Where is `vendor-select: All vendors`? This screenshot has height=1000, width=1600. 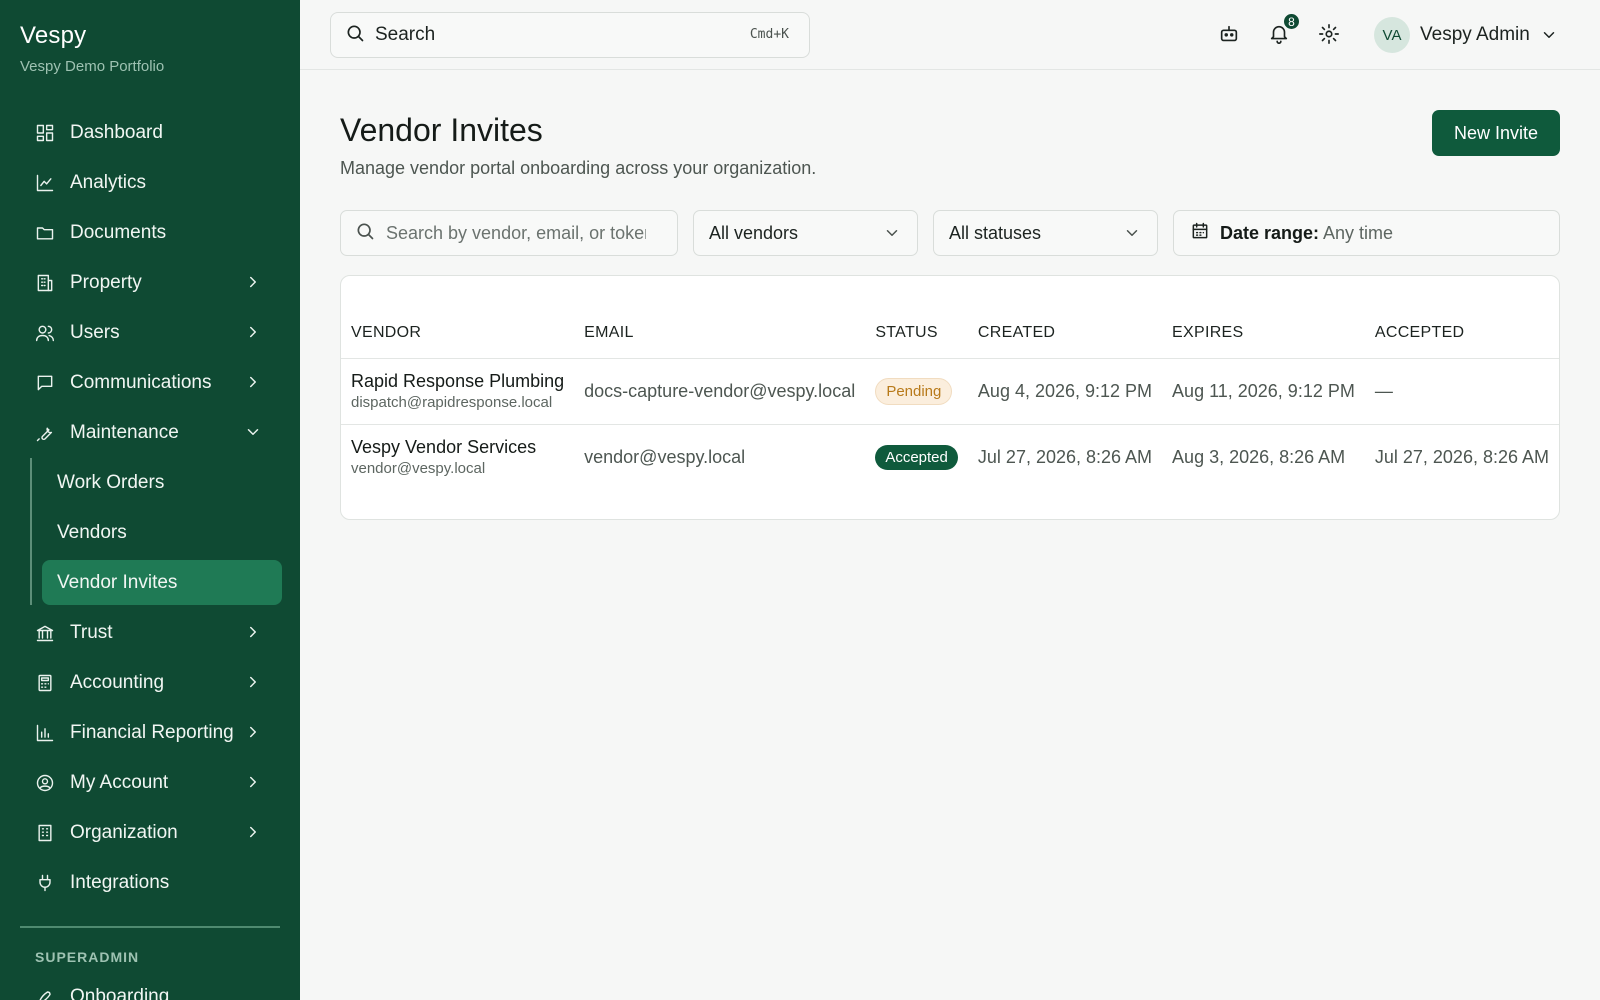
vendor-select: All vendors is located at coordinates (805, 233).